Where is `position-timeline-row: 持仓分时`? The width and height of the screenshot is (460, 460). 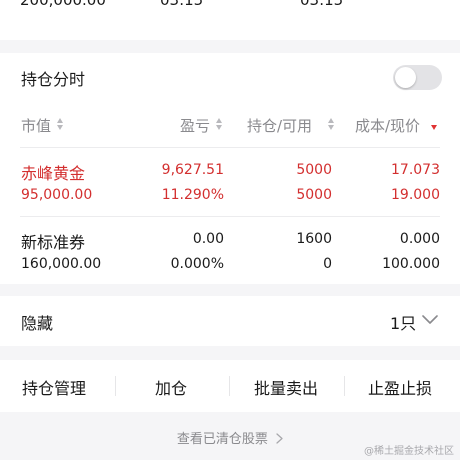 position-timeline-row: 持仓分时 is located at coordinates (230, 77).